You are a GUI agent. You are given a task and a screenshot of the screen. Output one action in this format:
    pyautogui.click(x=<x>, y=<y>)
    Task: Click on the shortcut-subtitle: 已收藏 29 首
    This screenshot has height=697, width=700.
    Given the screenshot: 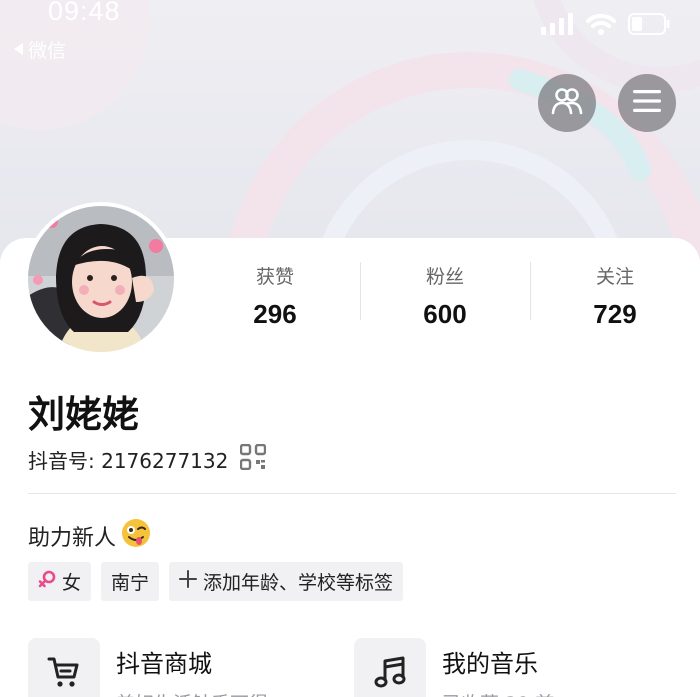 What is the action you would take?
    pyautogui.click(x=498, y=693)
    